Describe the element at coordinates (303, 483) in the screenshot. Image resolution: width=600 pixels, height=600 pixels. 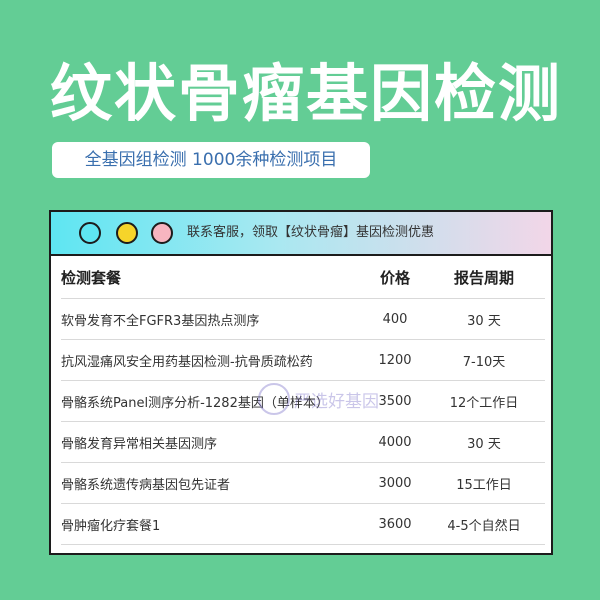
I see `table-row: 骨骼系统遗传病基因包先证者 3000 15工作日` at that location.